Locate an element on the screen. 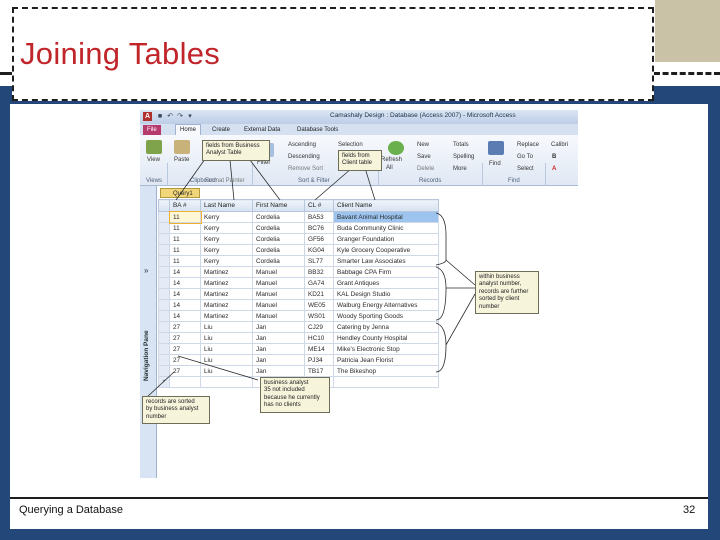 Image resolution: width=720 pixels, height=540 pixels. footer-text: Querying a Database is located at coordinates (71, 510).